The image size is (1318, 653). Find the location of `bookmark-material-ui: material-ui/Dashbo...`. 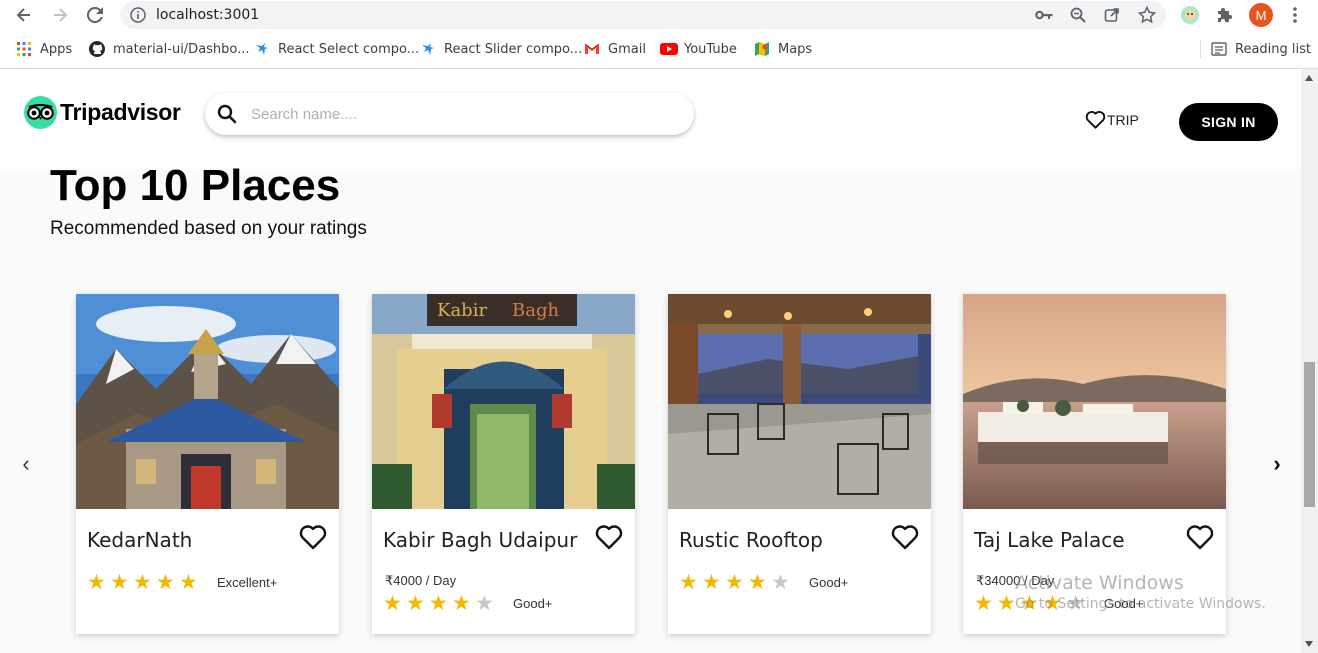

bookmark-material-ui: material-ui/Dashbo... is located at coordinates (169, 49).